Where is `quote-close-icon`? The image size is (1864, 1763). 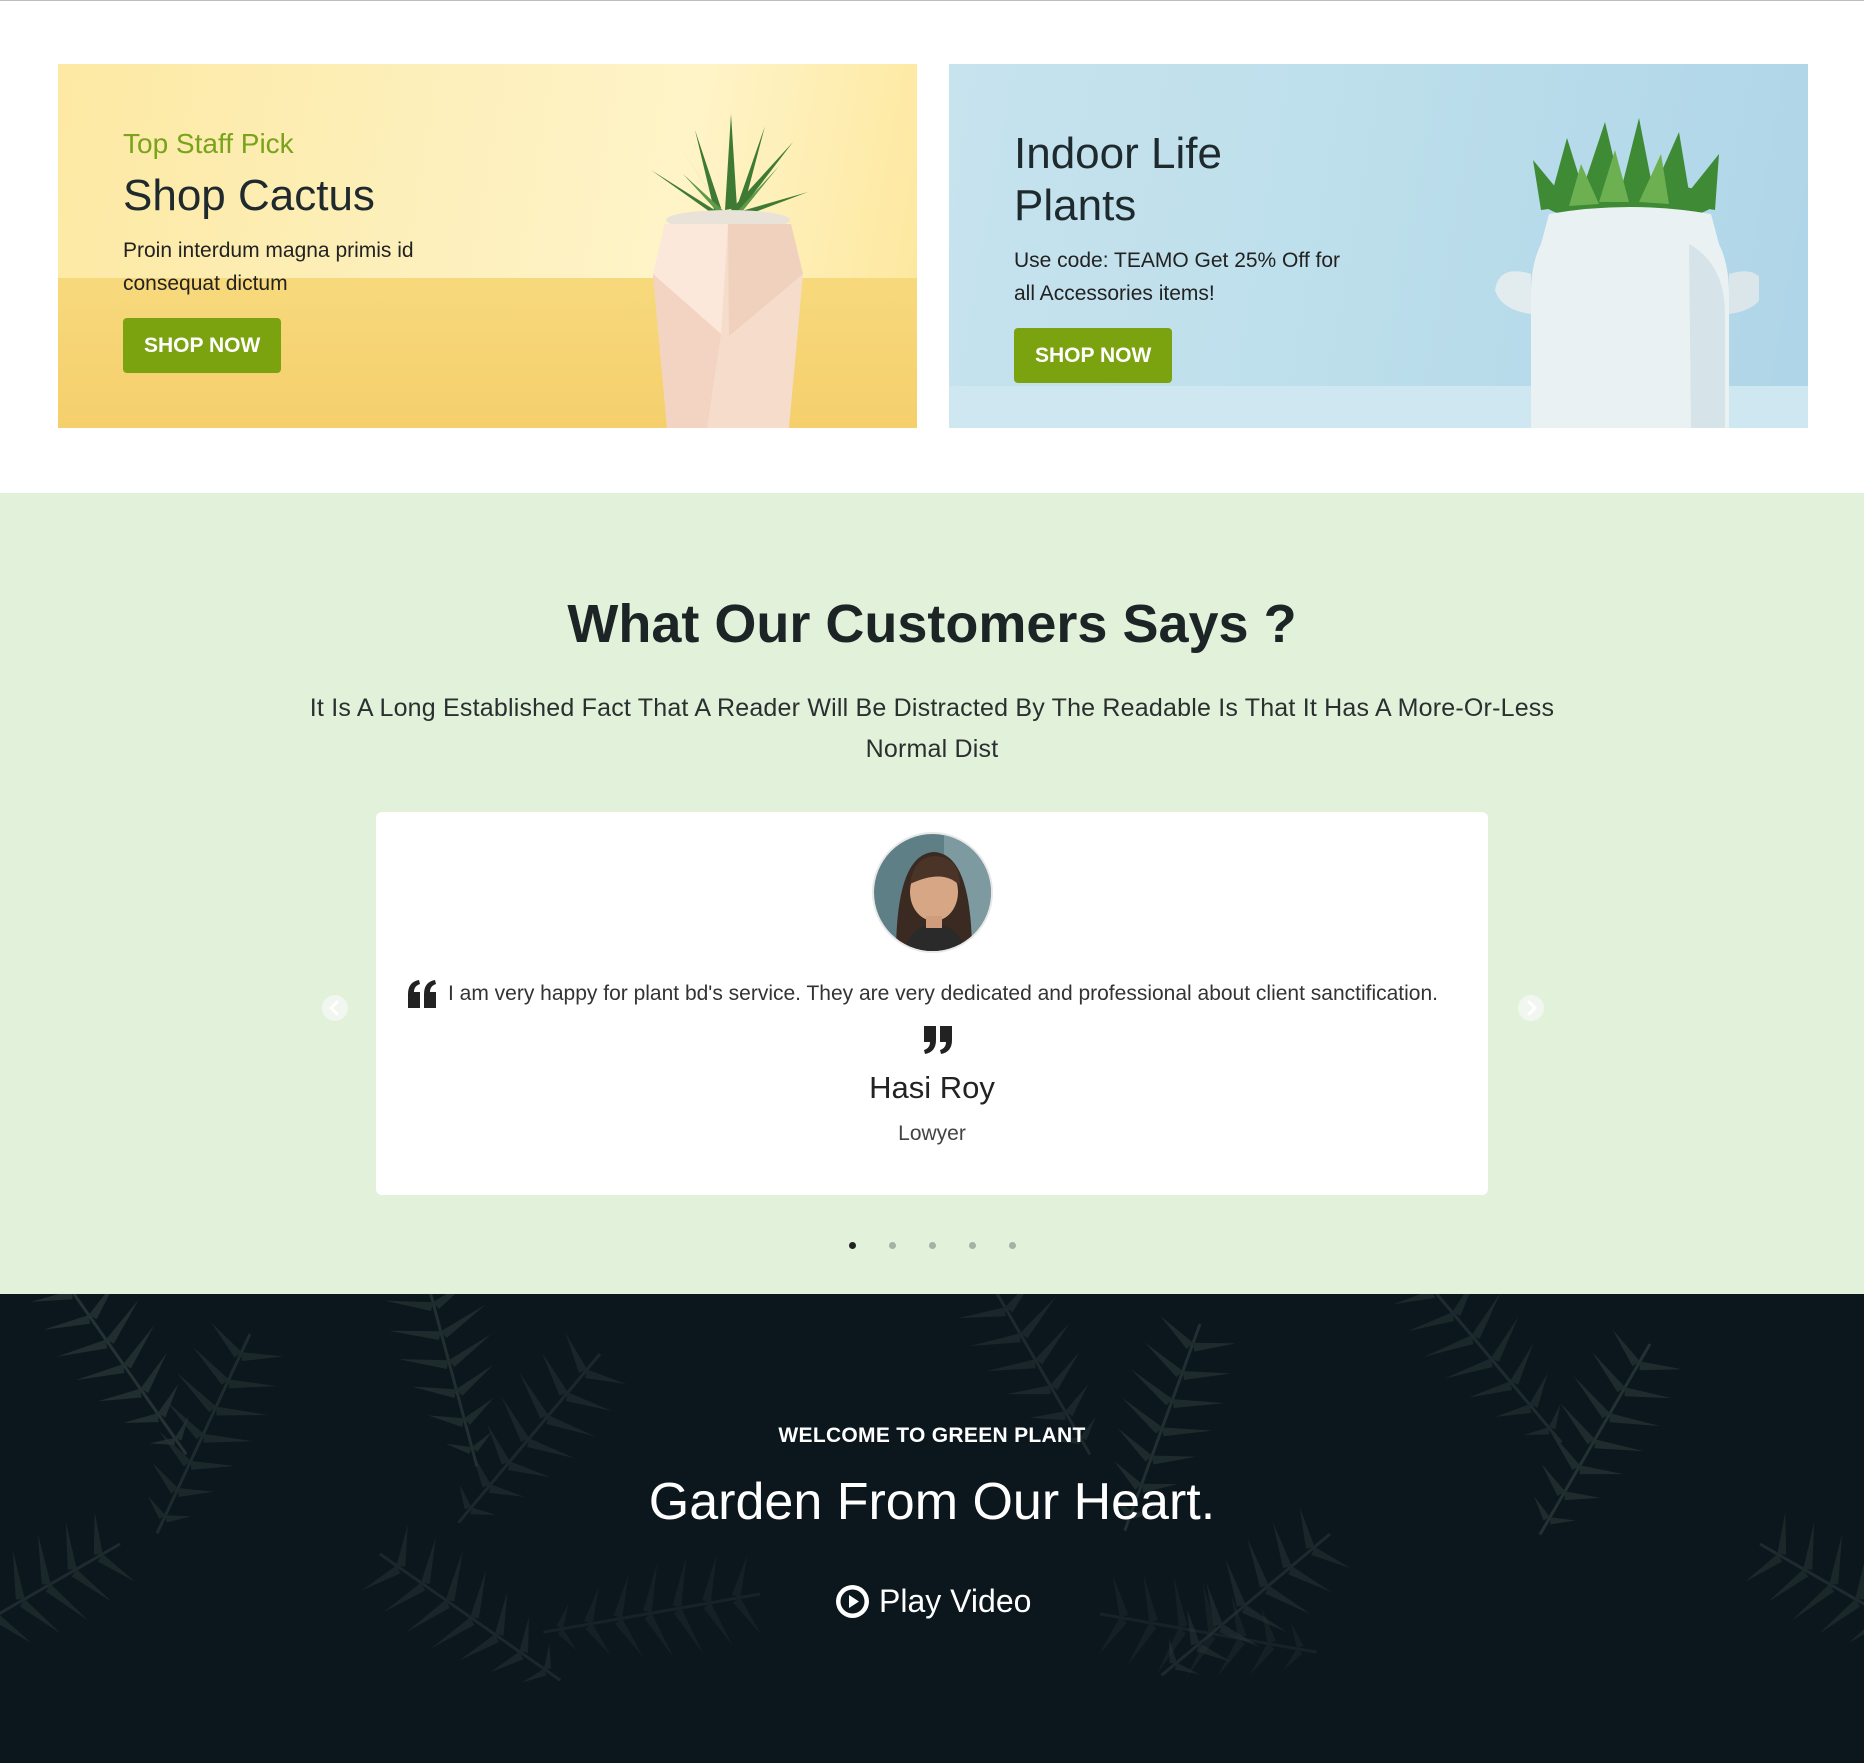
quote-close-icon is located at coordinates (938, 1040).